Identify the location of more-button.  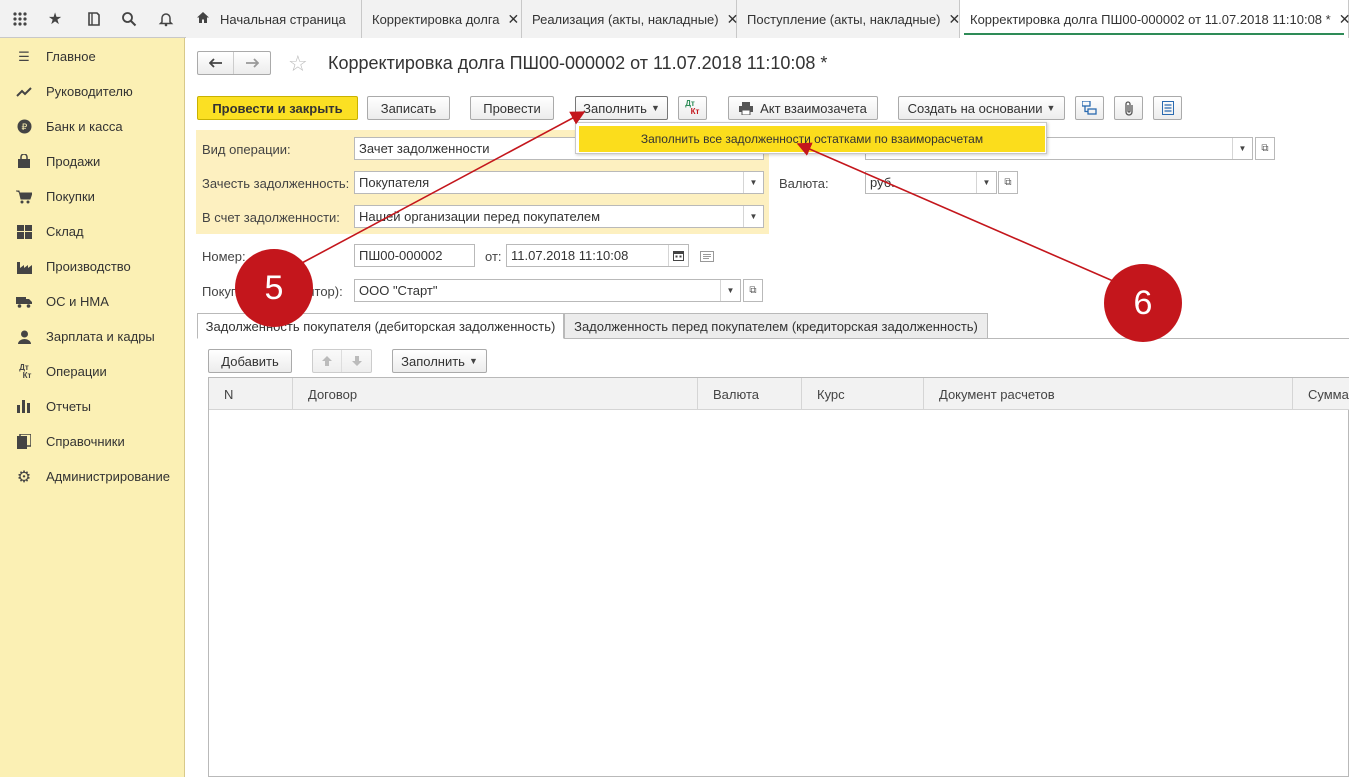
(1167, 108).